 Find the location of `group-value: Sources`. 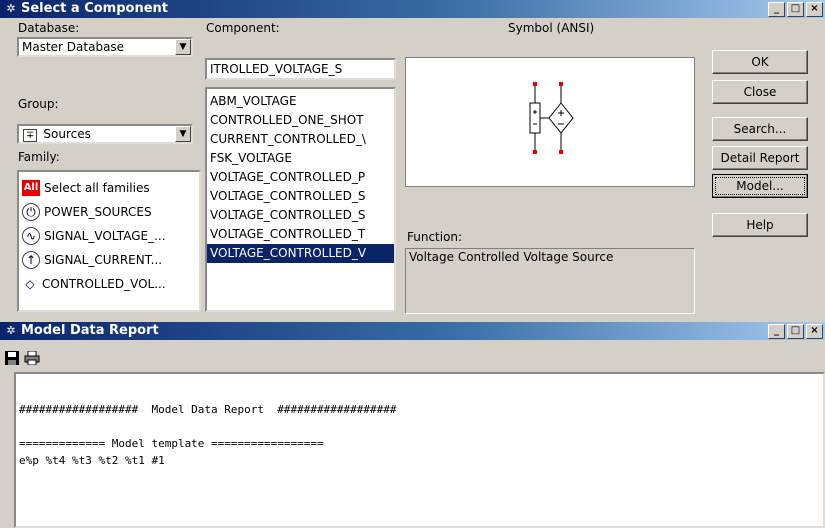

group-value: Sources is located at coordinates (67, 134).